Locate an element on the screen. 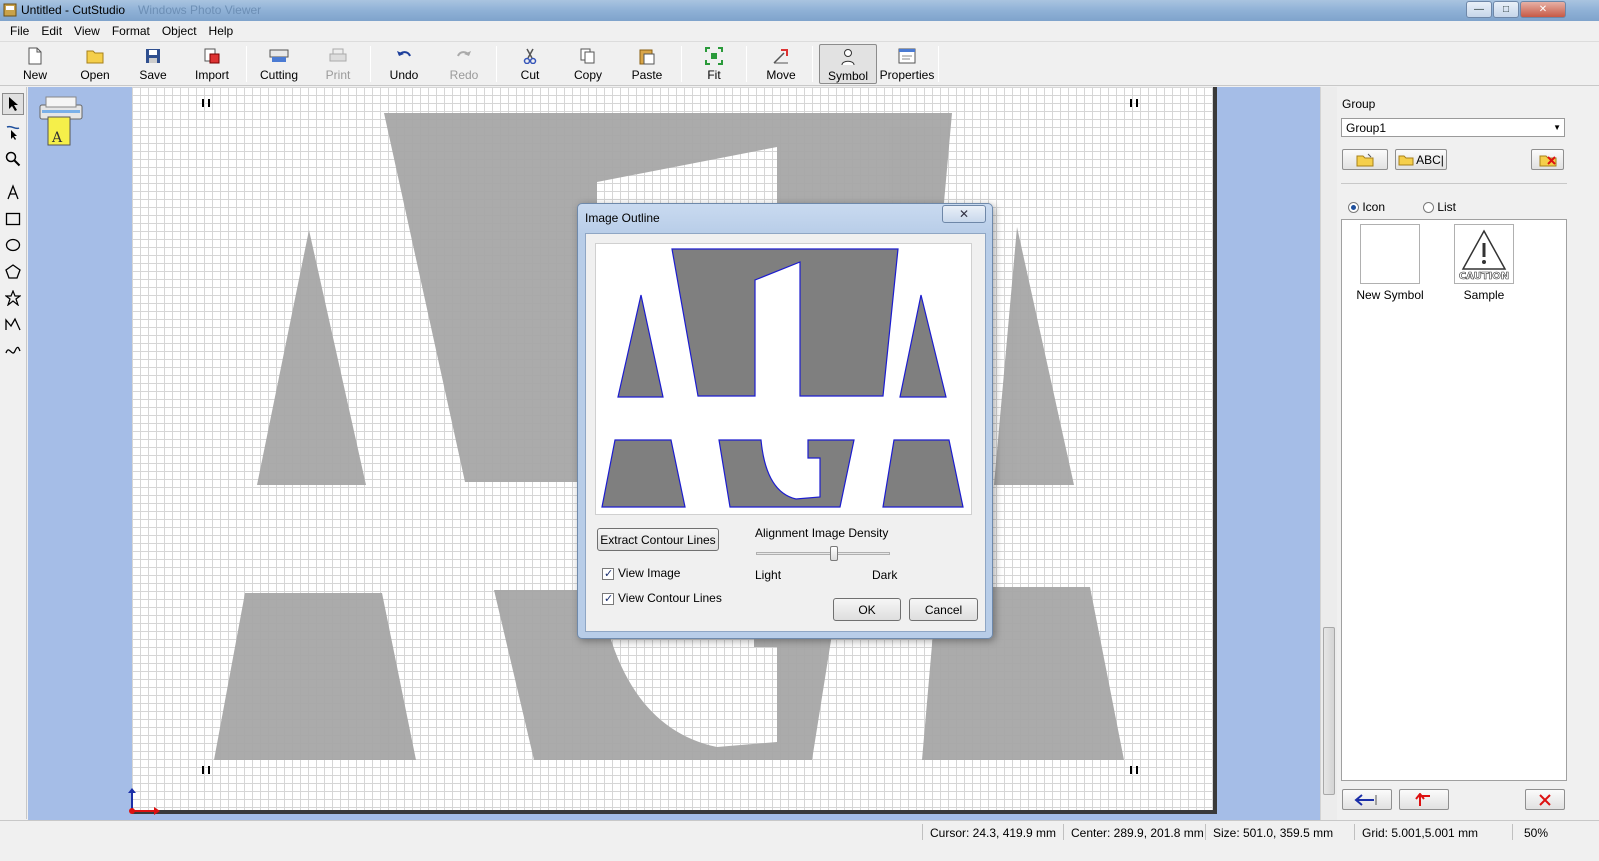  copy-button: Copy is located at coordinates (588, 64).